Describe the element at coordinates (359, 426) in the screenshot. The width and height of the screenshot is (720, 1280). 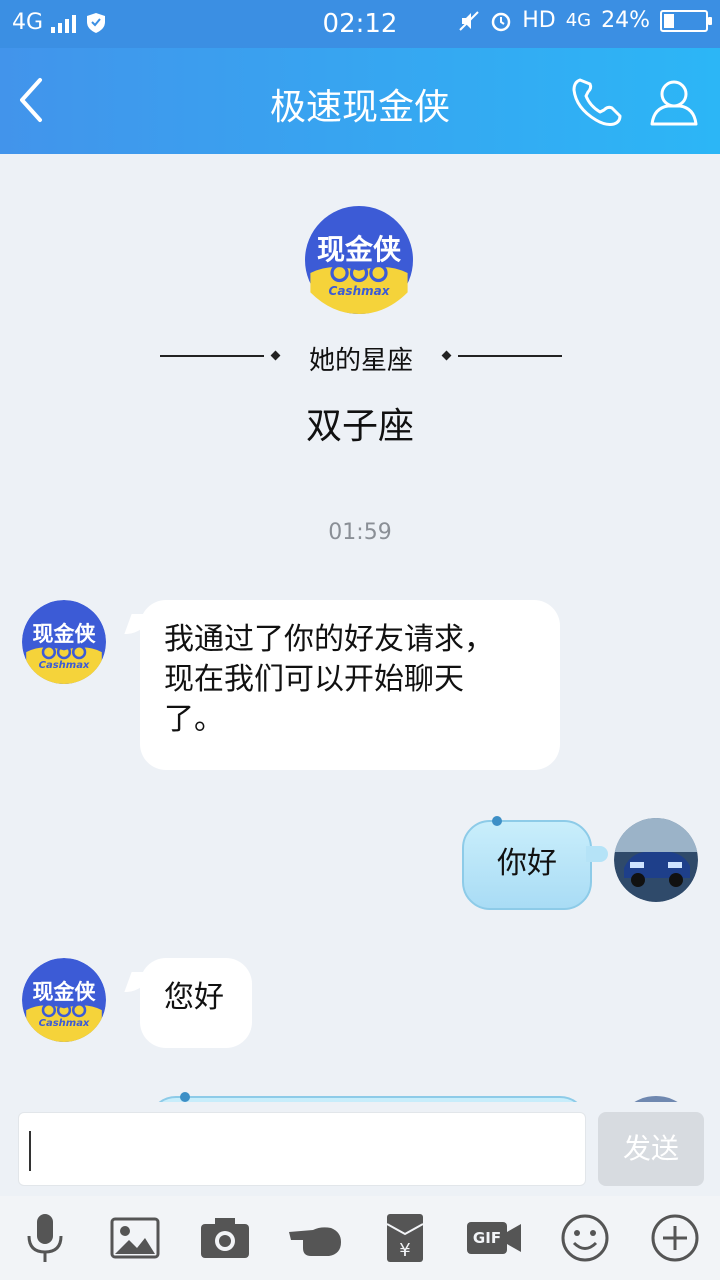
I see `zodiac-value: 双子座` at that location.